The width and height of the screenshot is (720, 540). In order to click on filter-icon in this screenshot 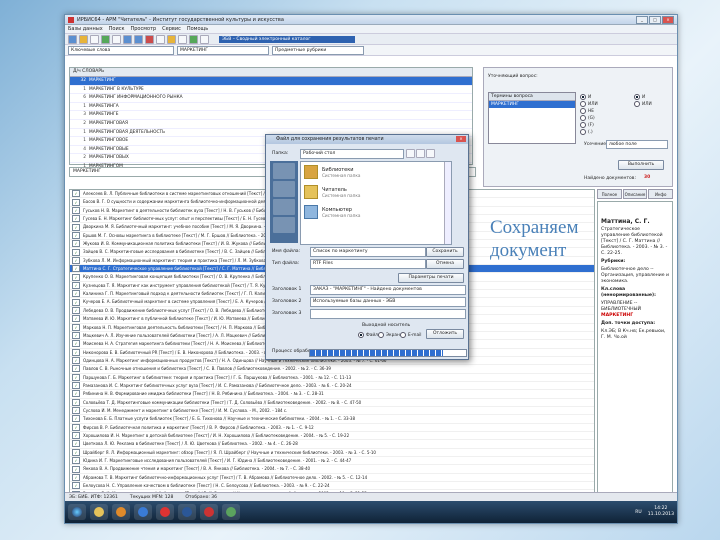, I will do `click(116, 39)`.